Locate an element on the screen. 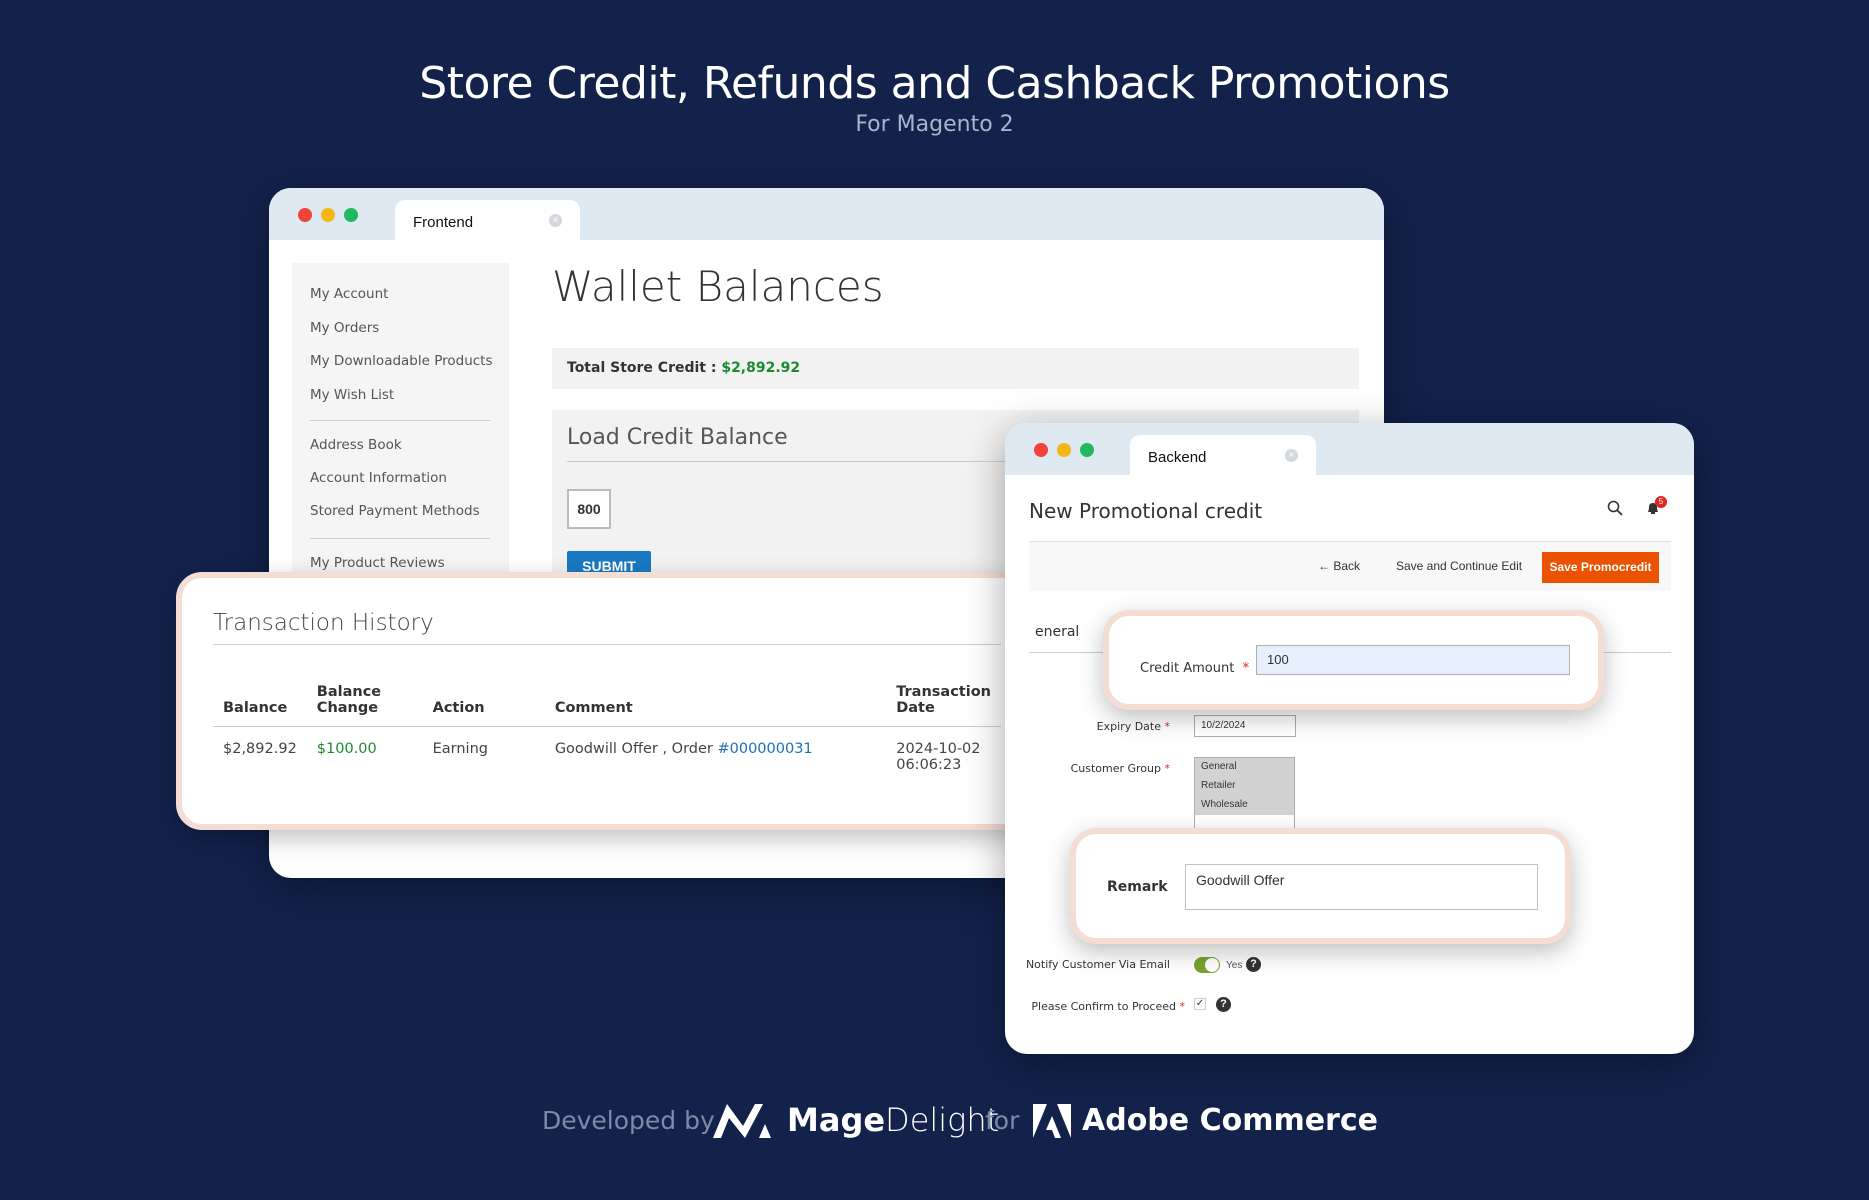  cell-change: $100.00 is located at coordinates (346, 749).